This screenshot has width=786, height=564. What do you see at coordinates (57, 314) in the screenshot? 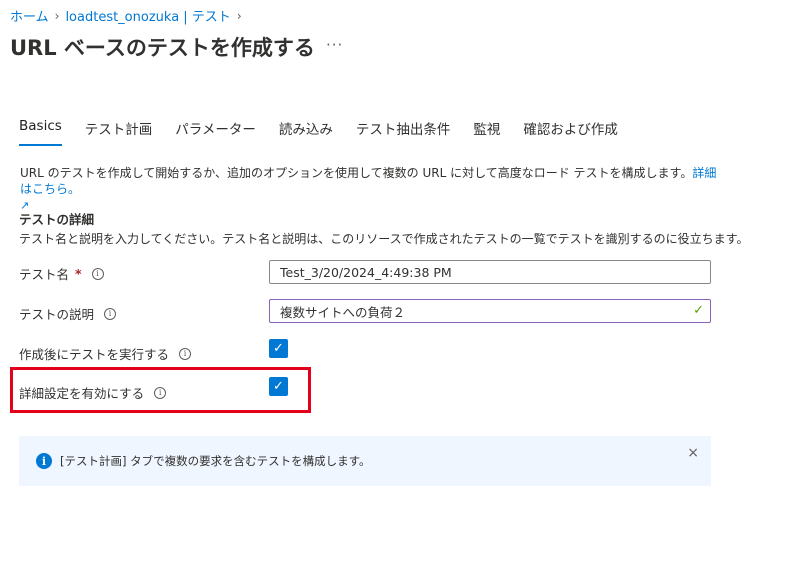
I see `test-desc-label: テストの説明` at bounding box center [57, 314].